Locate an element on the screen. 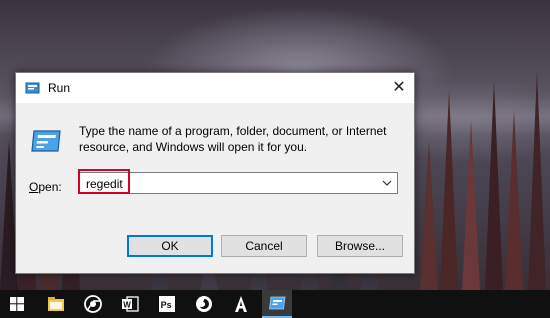 The height and width of the screenshot is (318, 550). svg-text: W is located at coordinates (127, 304).